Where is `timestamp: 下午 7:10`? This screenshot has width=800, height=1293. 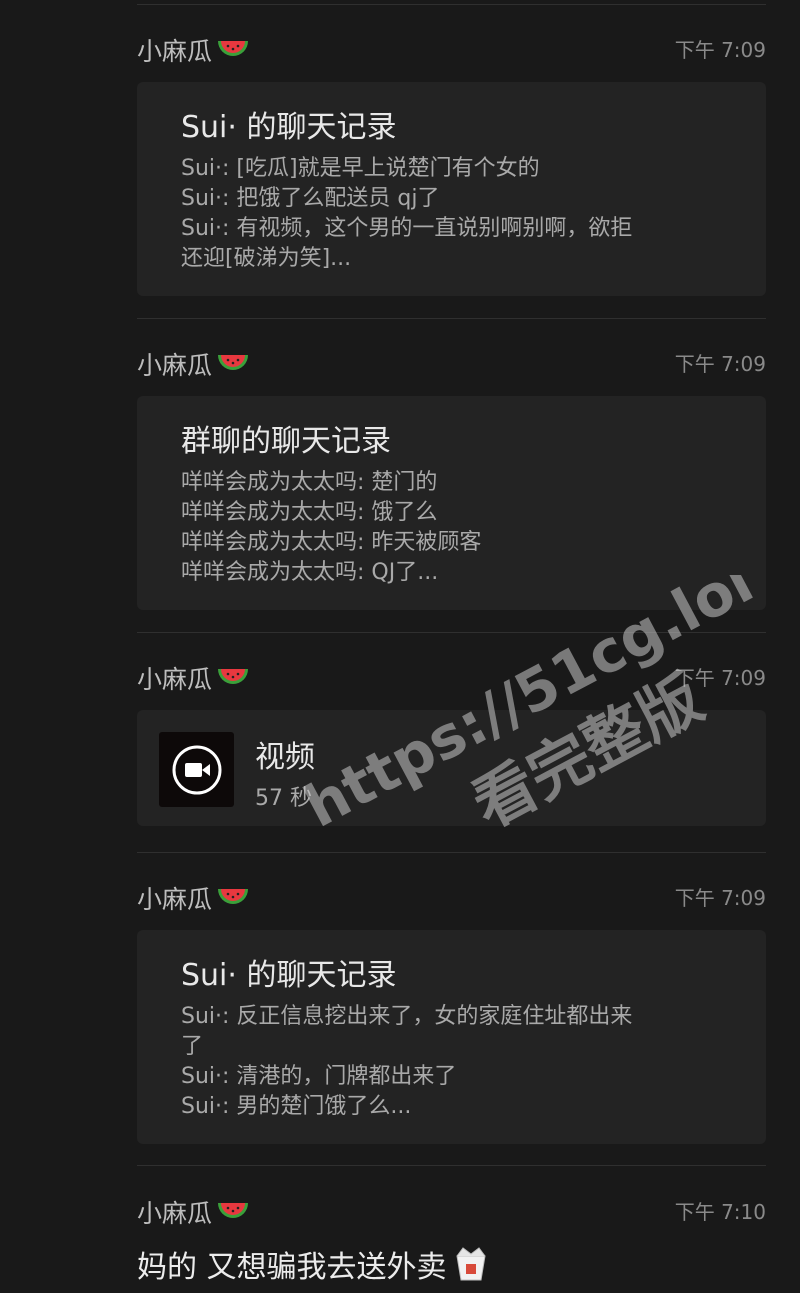
timestamp: 下午 7:10 is located at coordinates (720, 1212).